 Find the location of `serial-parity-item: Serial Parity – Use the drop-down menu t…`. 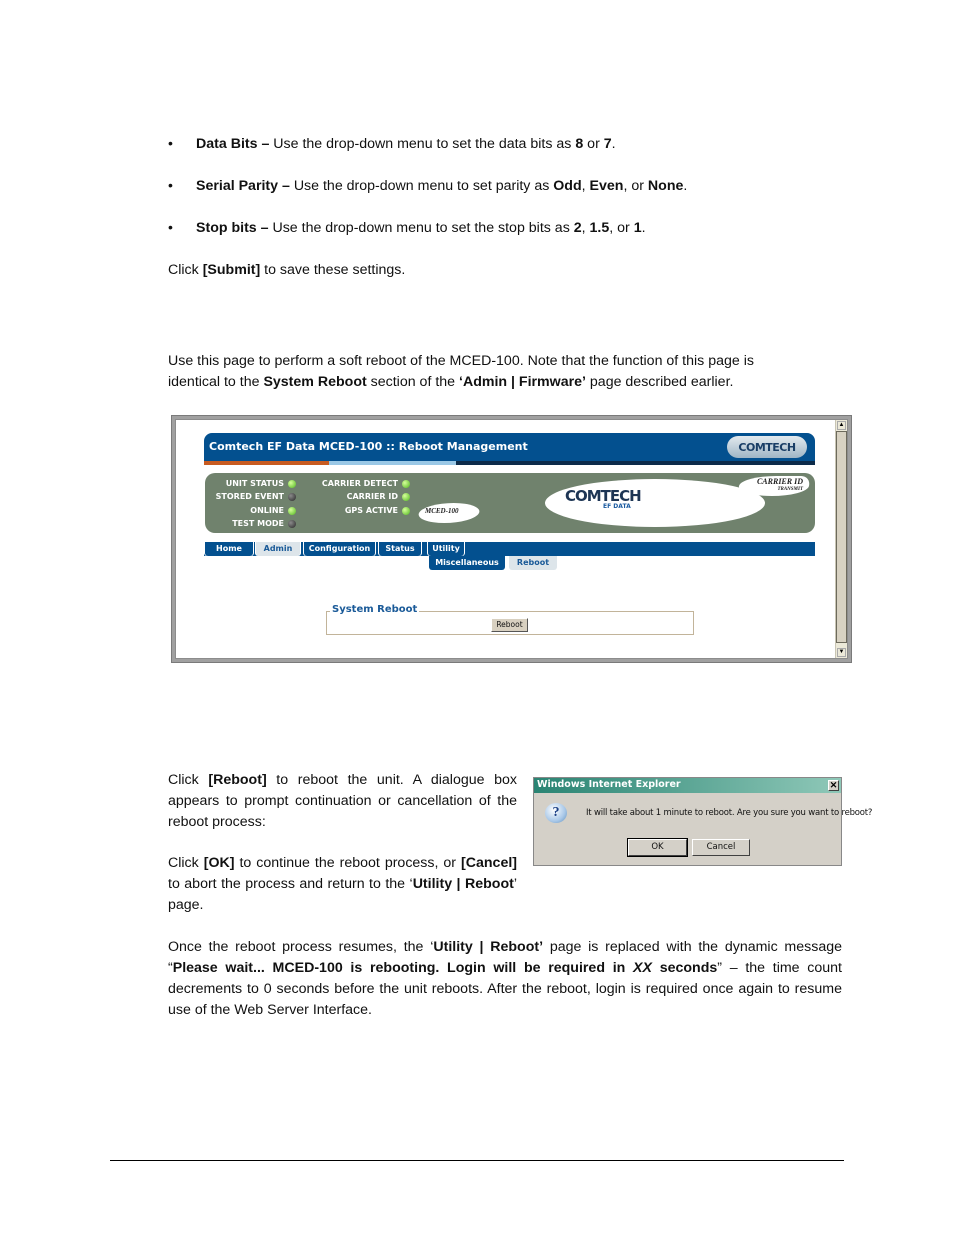

serial-parity-item: Serial Parity – Use the drop-down menu t… is located at coordinates (442, 186).